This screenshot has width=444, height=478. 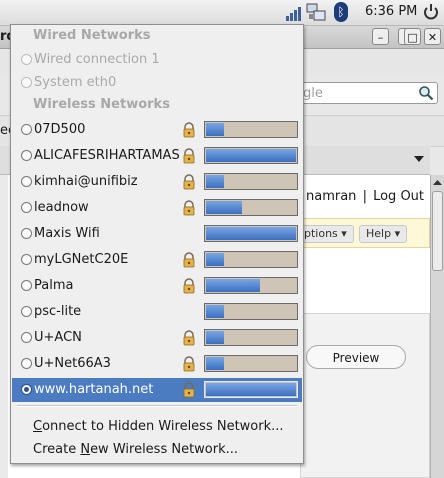 What do you see at coordinates (295, 13) in the screenshot?
I see `wifi-signal-icon` at bounding box center [295, 13].